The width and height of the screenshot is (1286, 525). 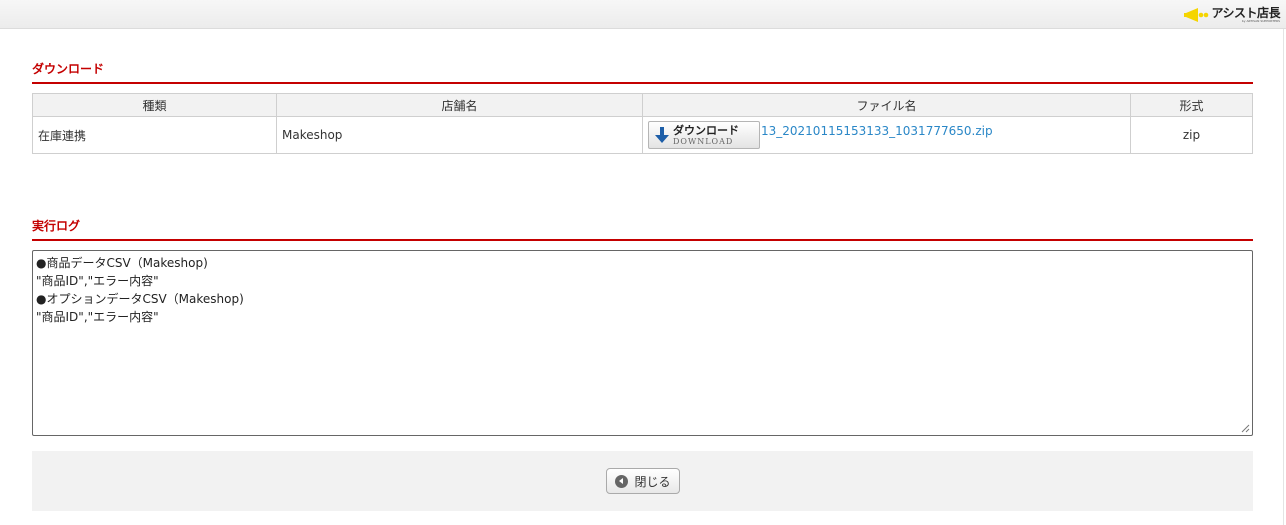 What do you see at coordinates (643, 14) in the screenshot?
I see `top-bar: アシスト店長 by ARTISAN SUPPORTERS` at bounding box center [643, 14].